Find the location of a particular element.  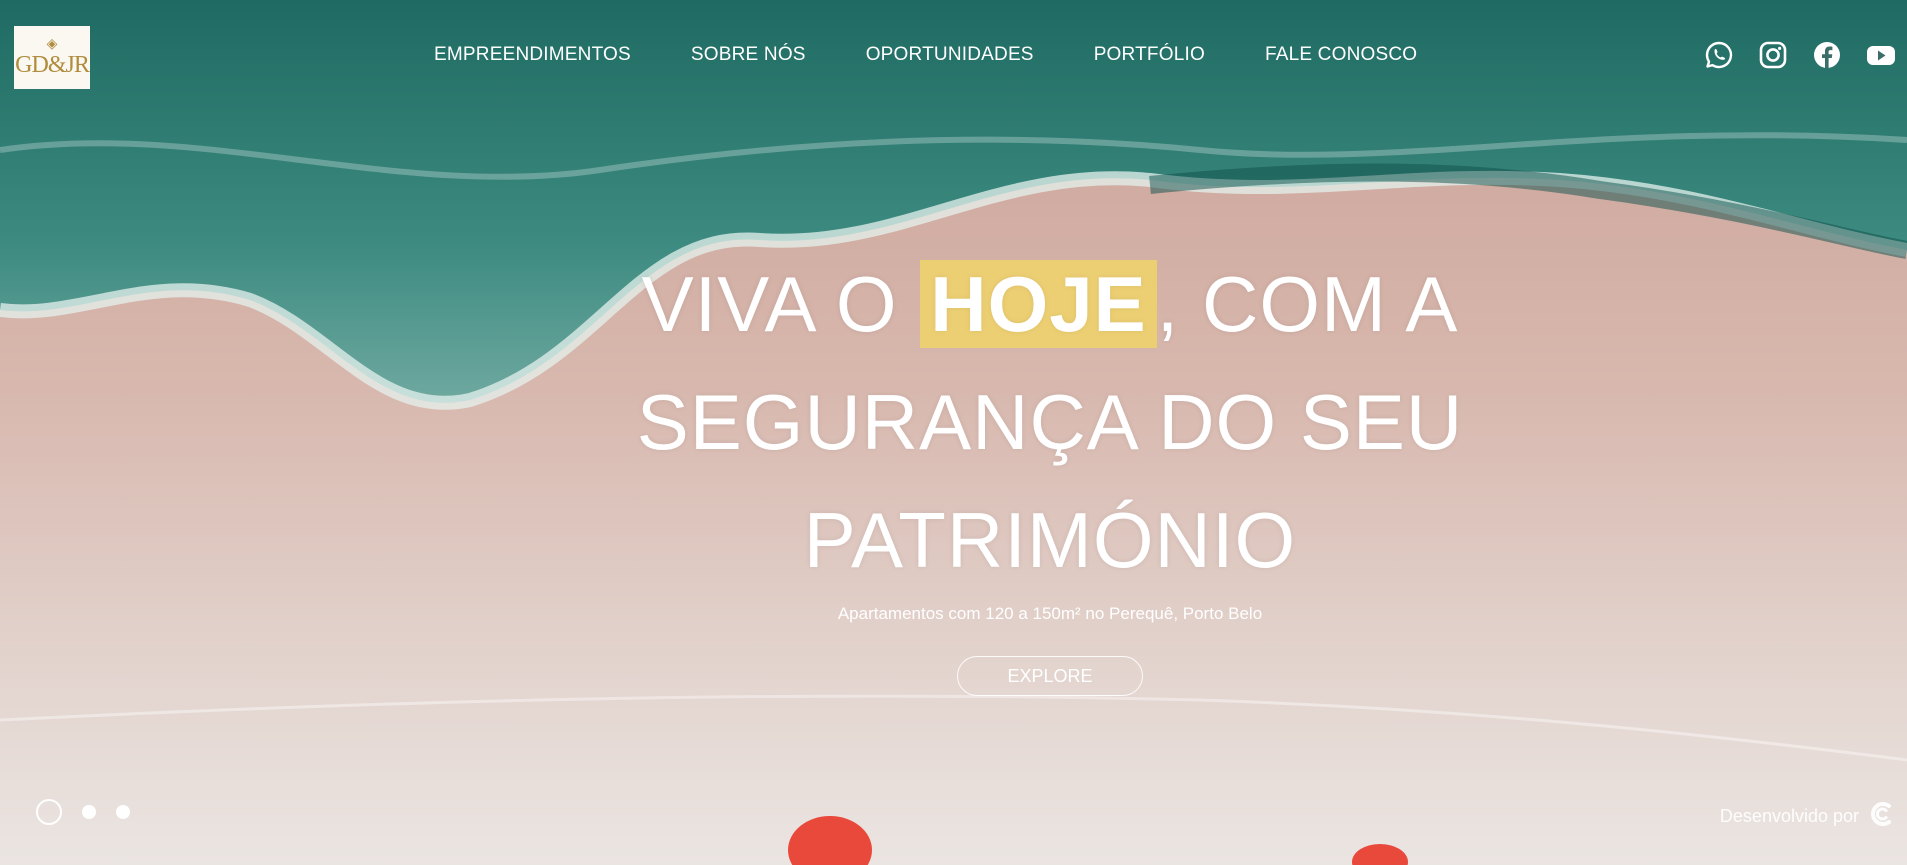

logo-text: GD&JR is located at coordinates (52, 64).